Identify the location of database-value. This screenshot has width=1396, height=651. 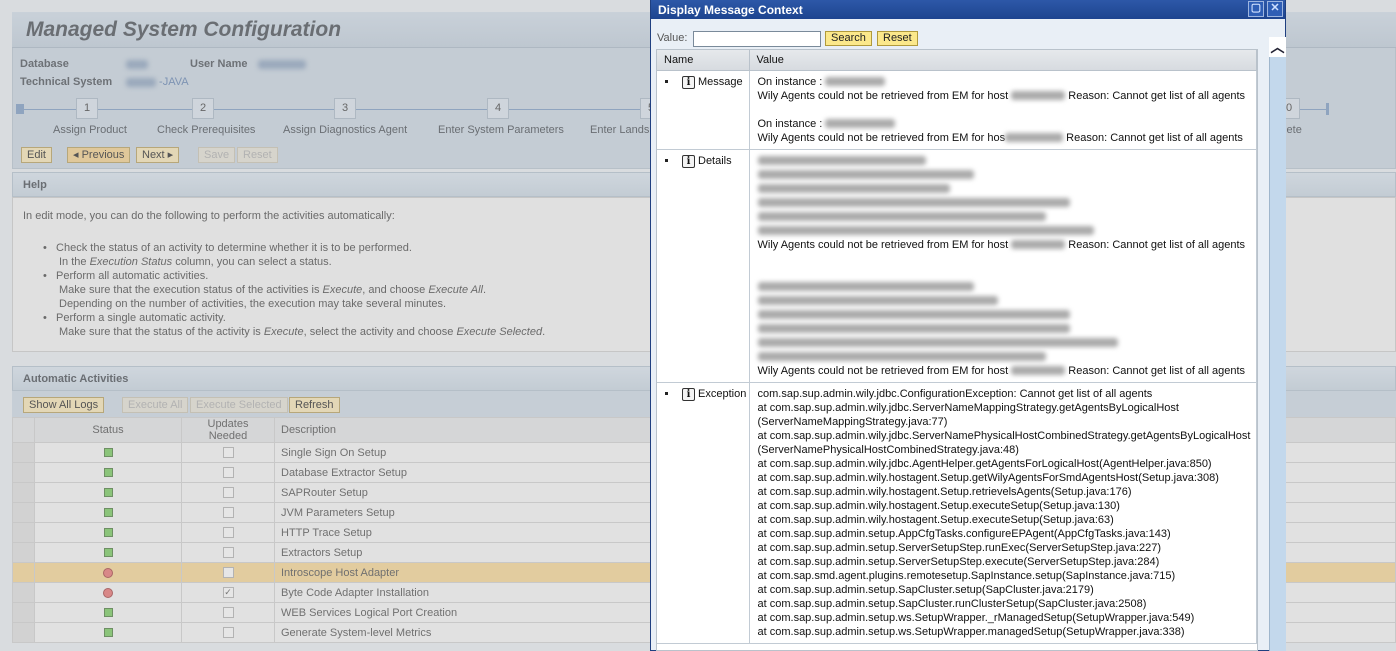
(137, 64).